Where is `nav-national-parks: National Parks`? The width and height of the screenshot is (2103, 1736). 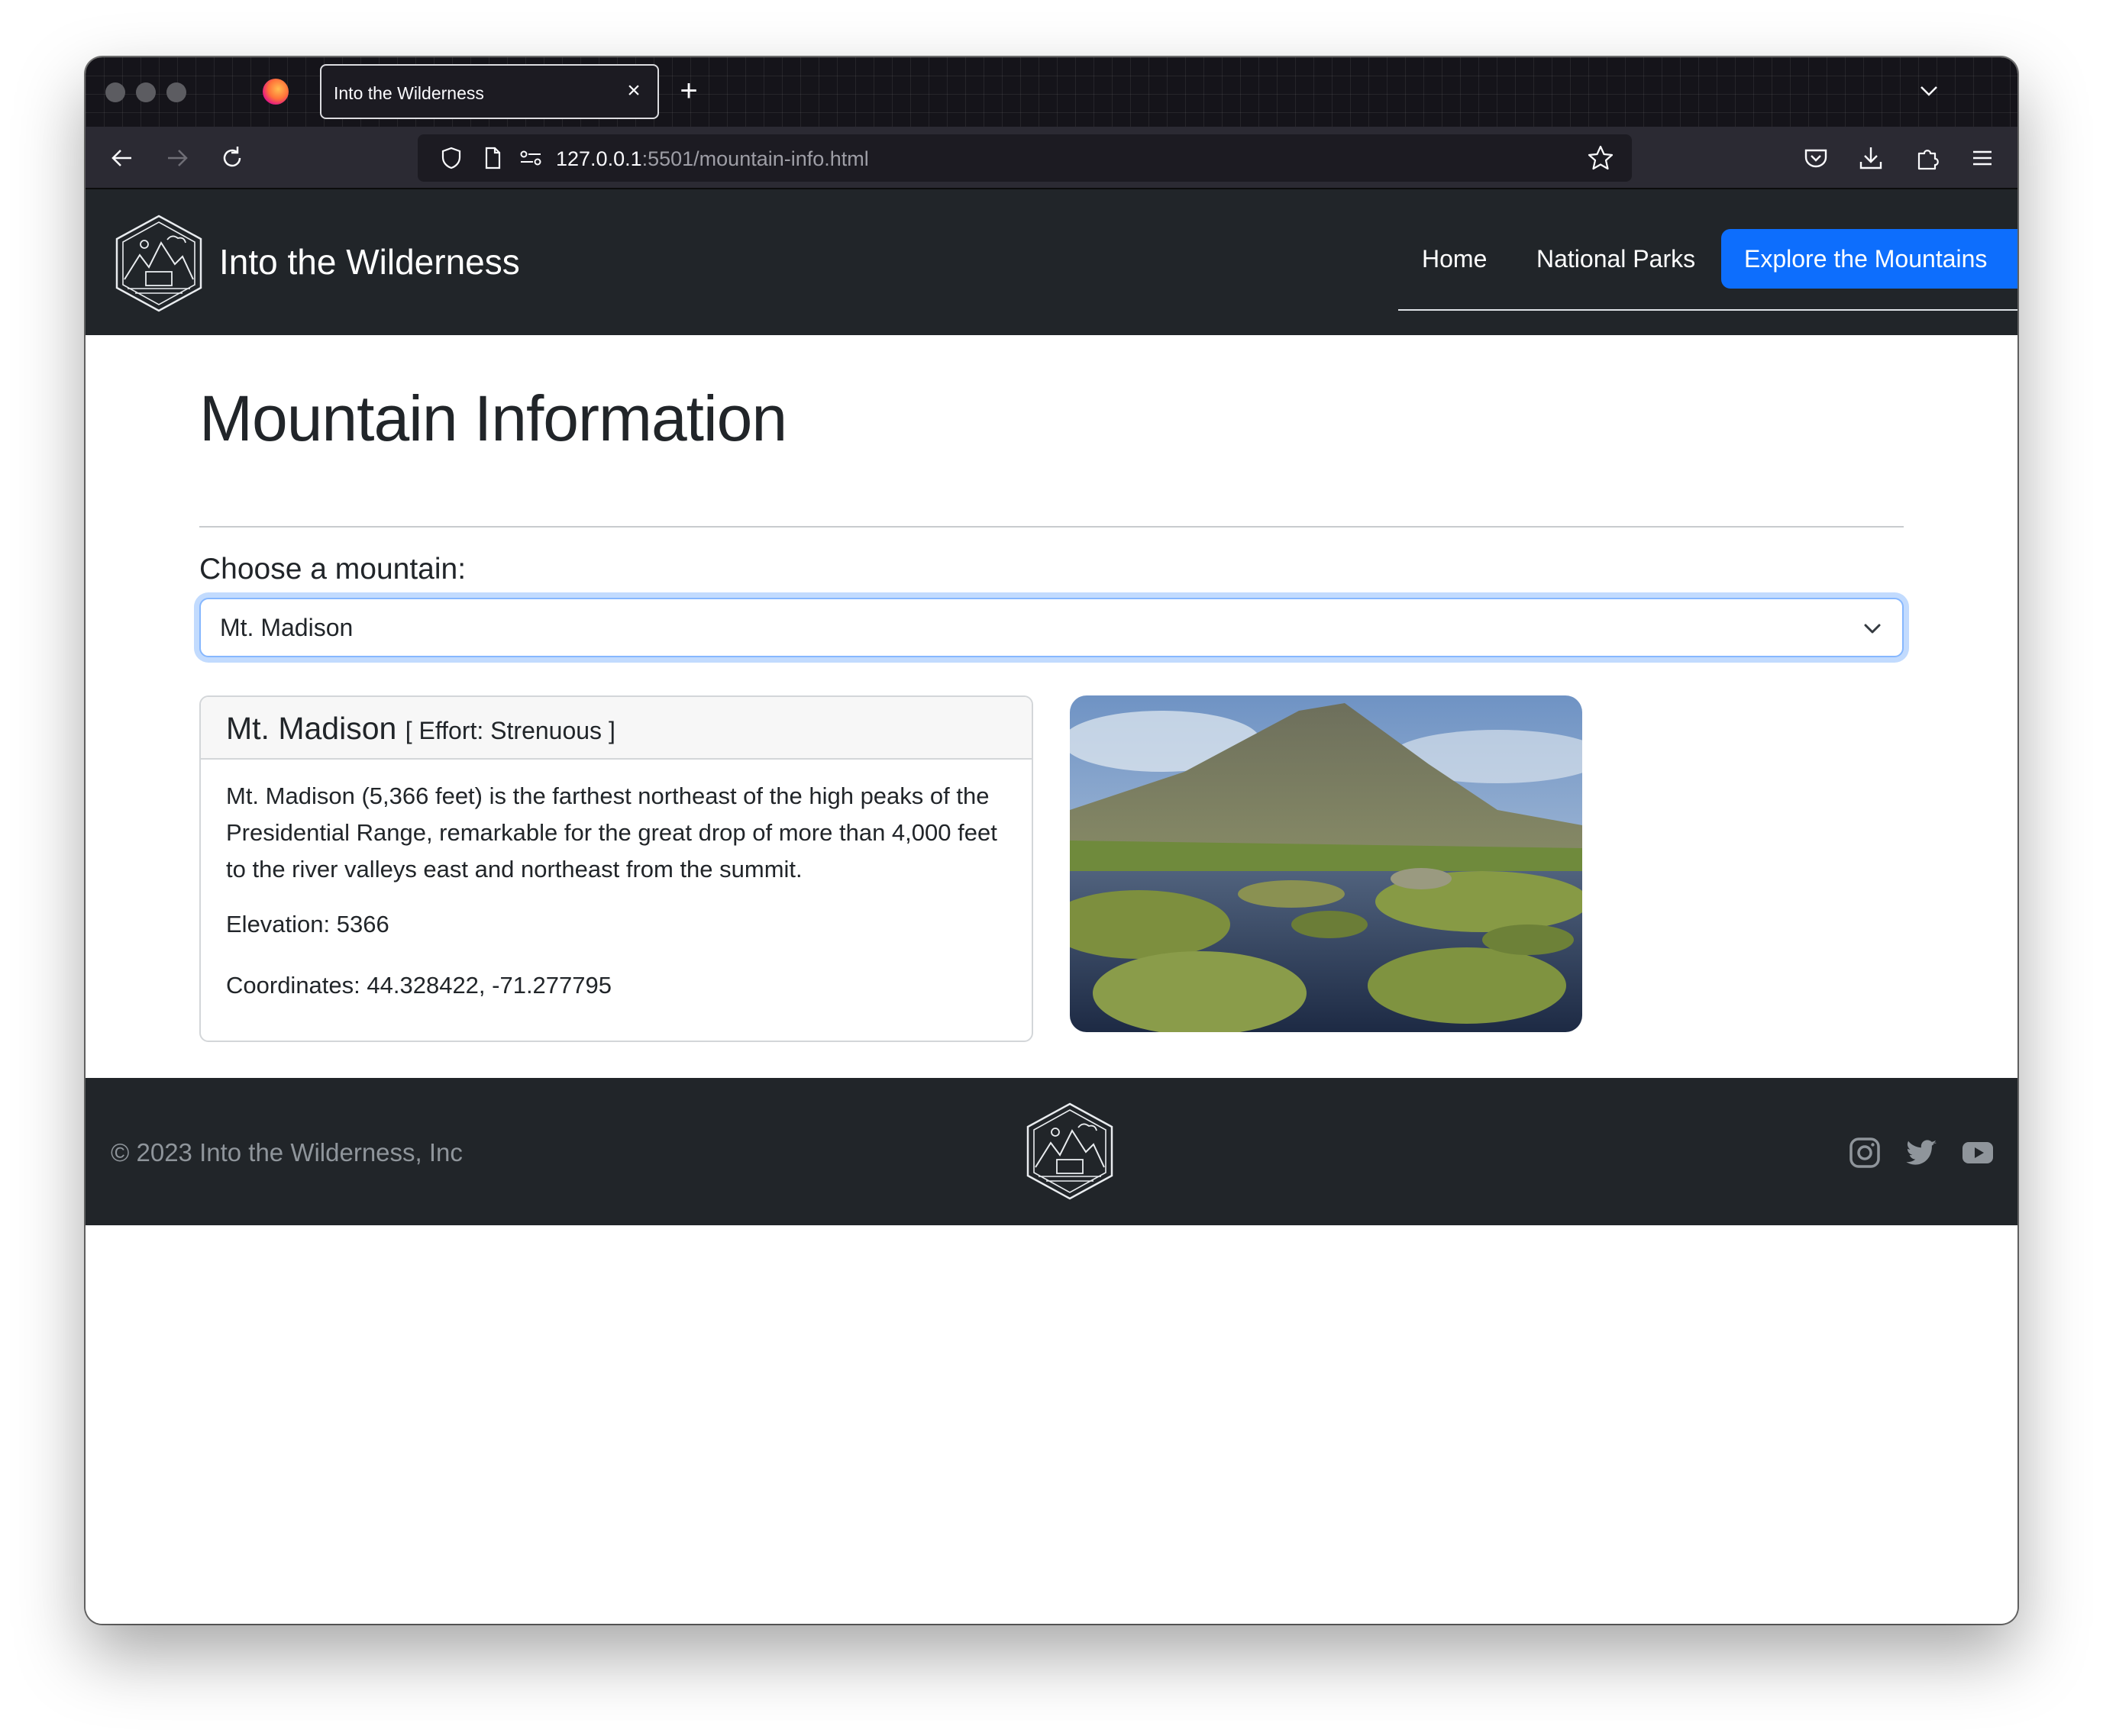 nav-national-parks: National Parks is located at coordinates (1615, 259).